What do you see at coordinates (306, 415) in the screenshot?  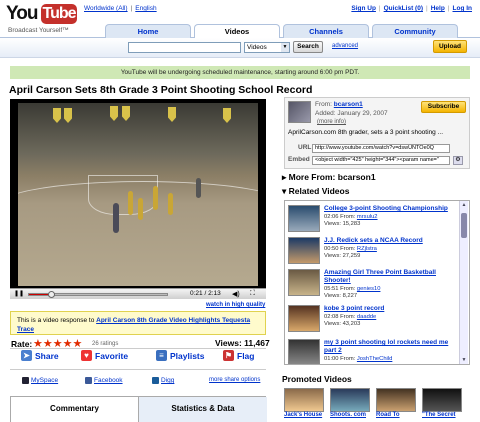 I see `promoted-title: Jack's House` at bounding box center [306, 415].